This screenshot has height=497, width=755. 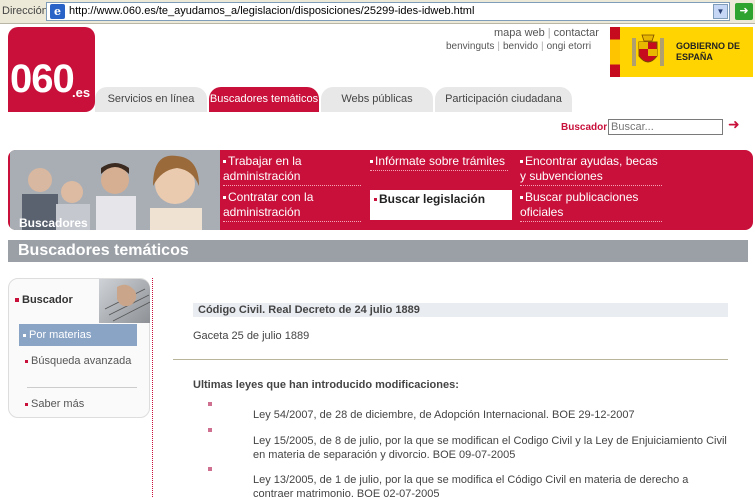 What do you see at coordinates (584, 127) in the screenshot?
I see `search-label: Buscador` at bounding box center [584, 127].